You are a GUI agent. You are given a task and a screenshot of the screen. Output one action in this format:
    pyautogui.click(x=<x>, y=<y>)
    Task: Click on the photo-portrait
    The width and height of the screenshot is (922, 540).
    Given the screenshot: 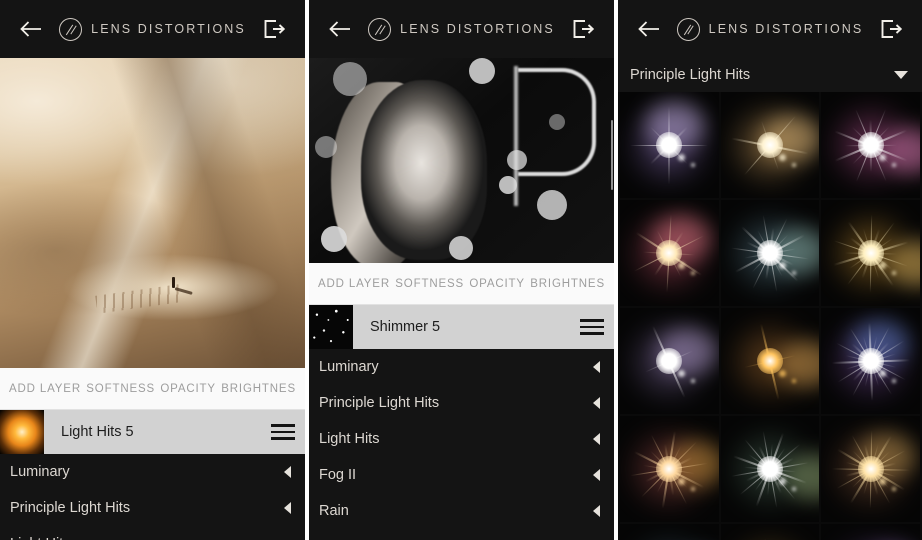 What is the action you would take?
    pyautogui.click(x=461, y=160)
    